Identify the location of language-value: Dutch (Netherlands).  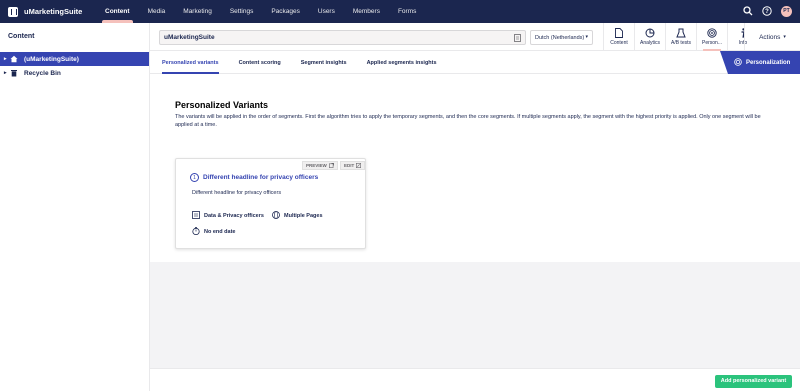
(560, 38).